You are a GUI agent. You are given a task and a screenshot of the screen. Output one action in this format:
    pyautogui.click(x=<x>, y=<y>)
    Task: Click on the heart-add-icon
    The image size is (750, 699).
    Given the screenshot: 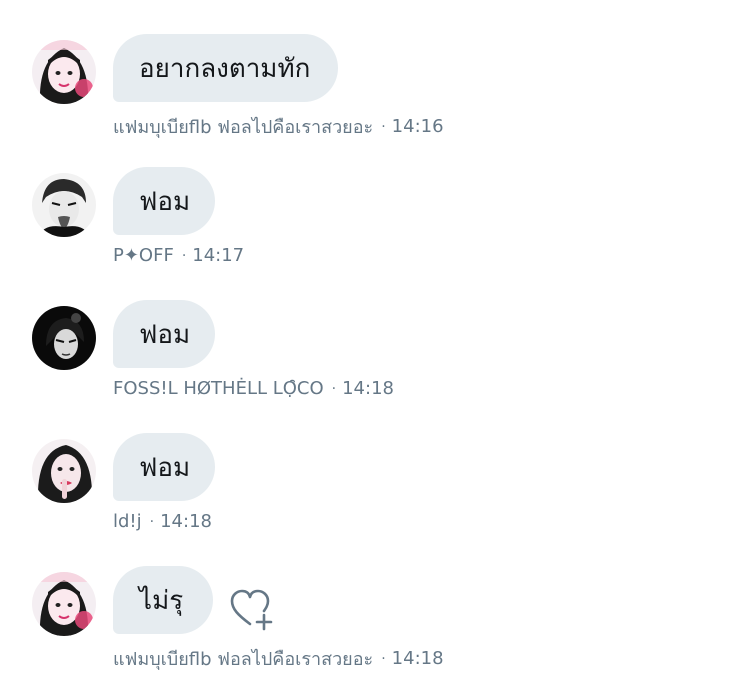 What is the action you would take?
    pyautogui.click(x=252, y=610)
    